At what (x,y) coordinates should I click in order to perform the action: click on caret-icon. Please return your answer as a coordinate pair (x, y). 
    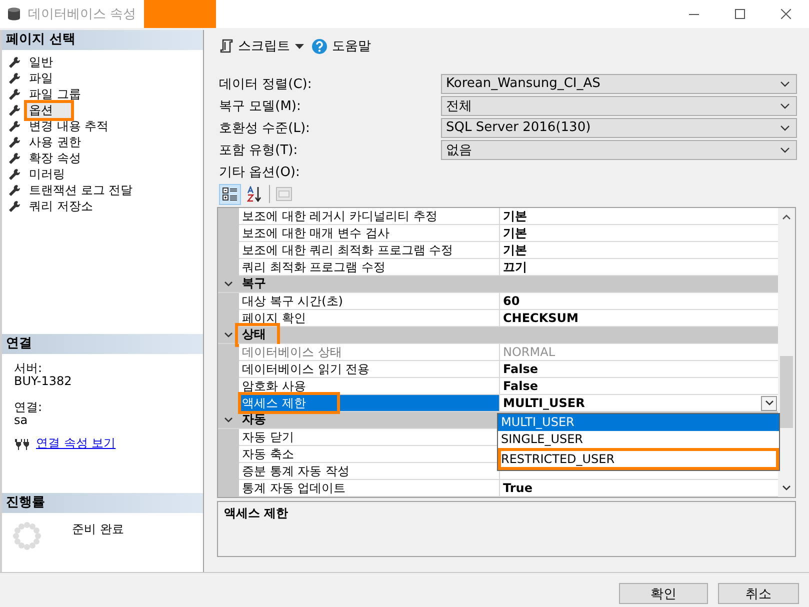
    Looking at the image, I should click on (299, 46).